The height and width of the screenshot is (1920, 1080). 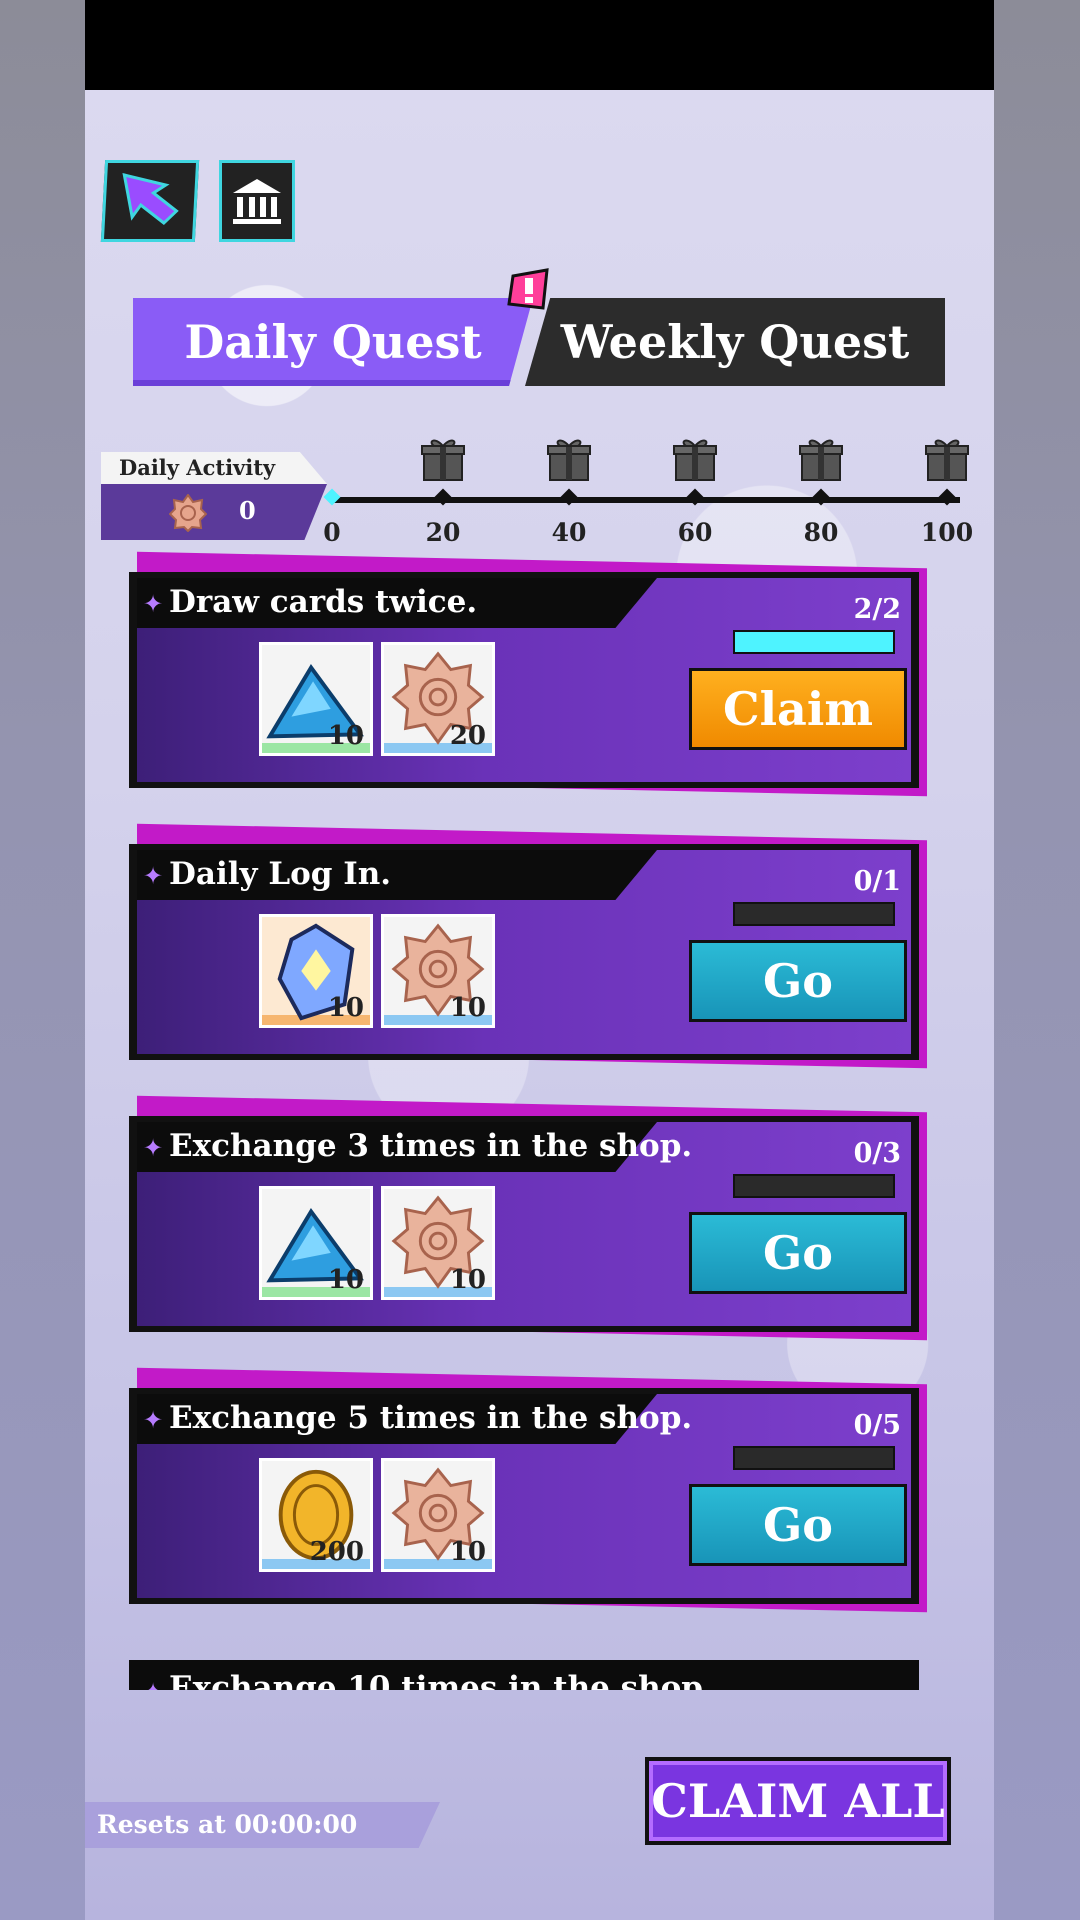 I want to click on claim-button: Claim, so click(x=798, y=709).